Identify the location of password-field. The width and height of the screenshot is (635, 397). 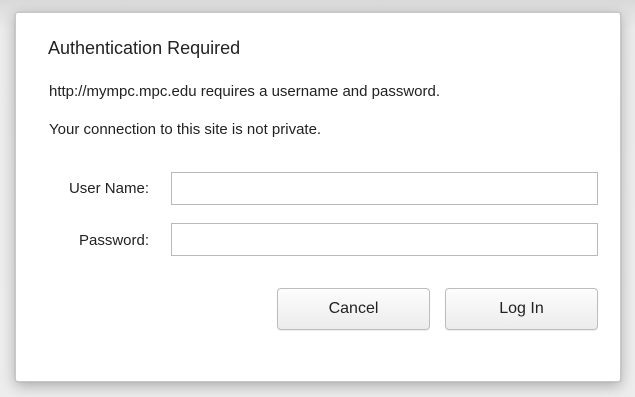
(384, 239).